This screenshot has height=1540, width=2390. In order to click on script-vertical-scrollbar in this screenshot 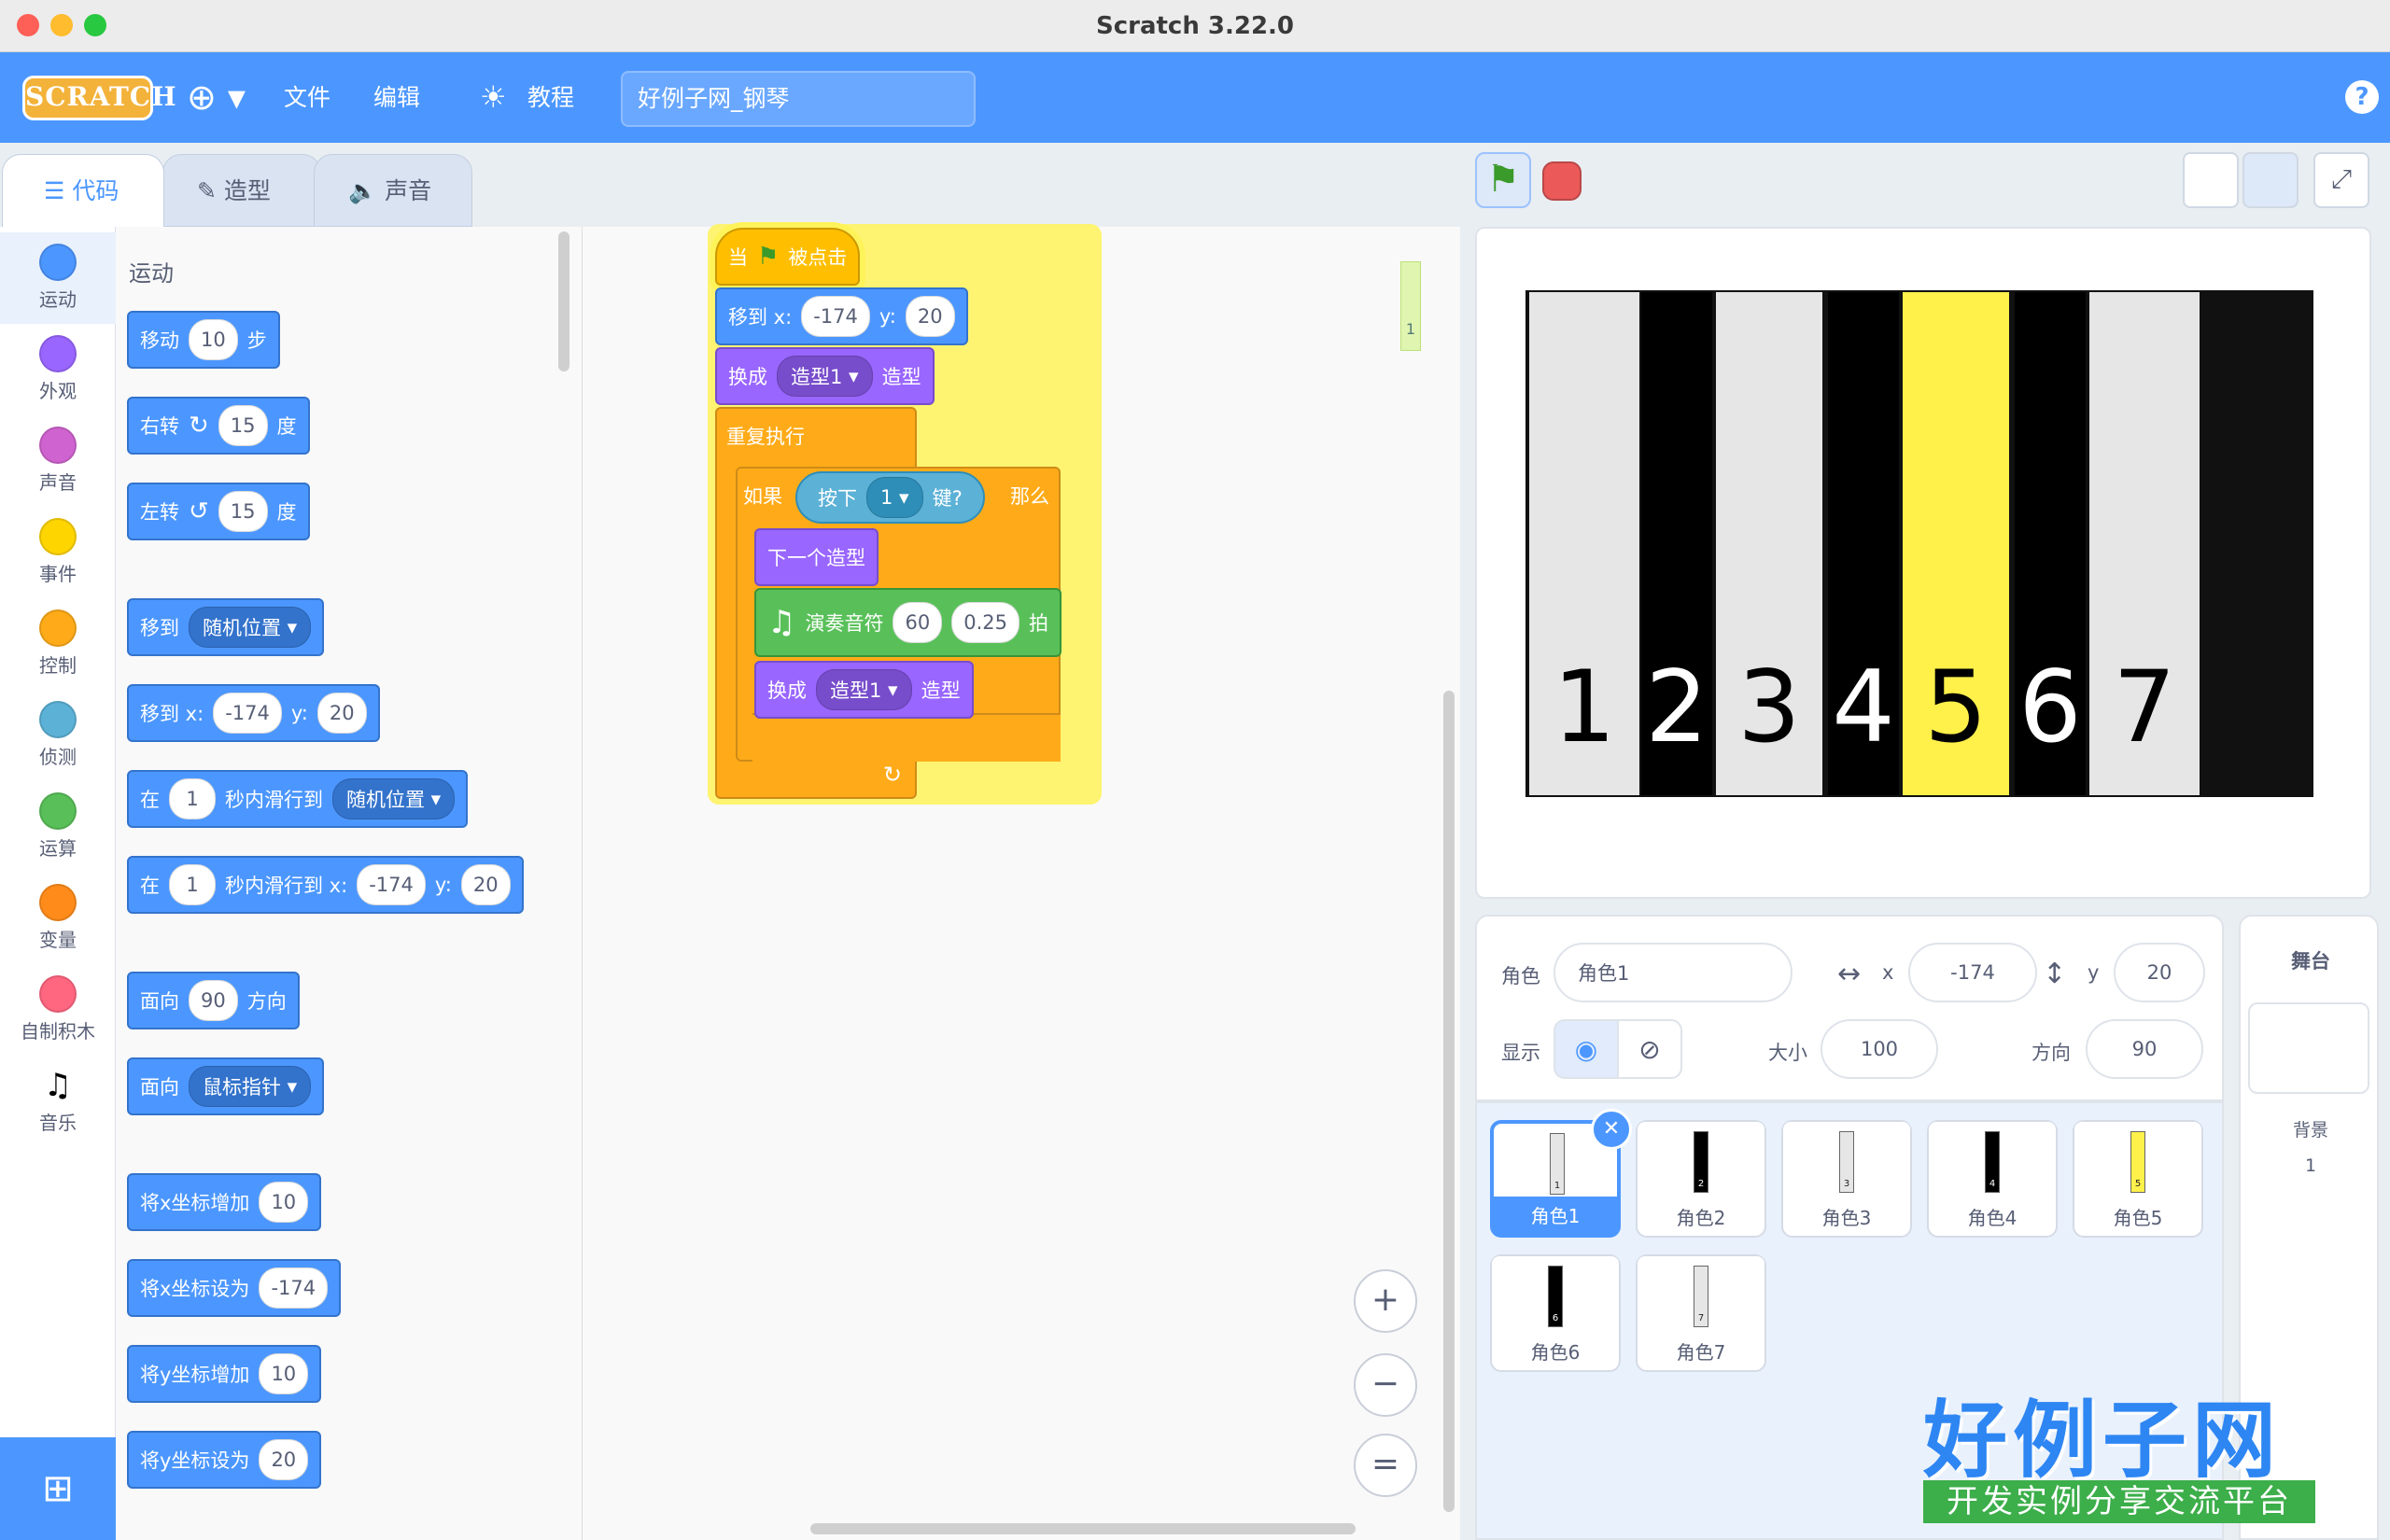, I will do `click(1449, 1101)`.